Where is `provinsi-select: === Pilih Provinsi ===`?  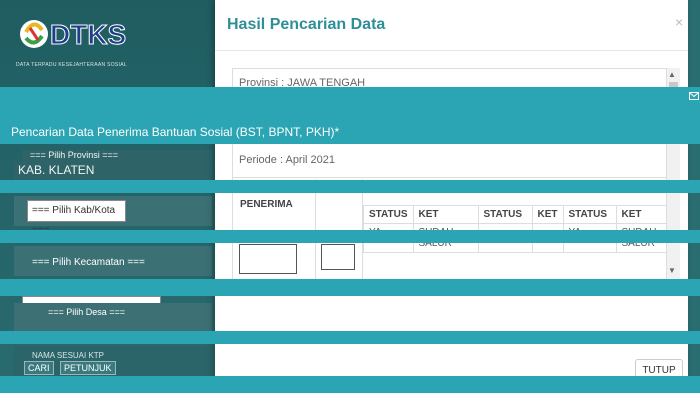 provinsi-select: === Pilih Provinsi === is located at coordinates (117, 156).